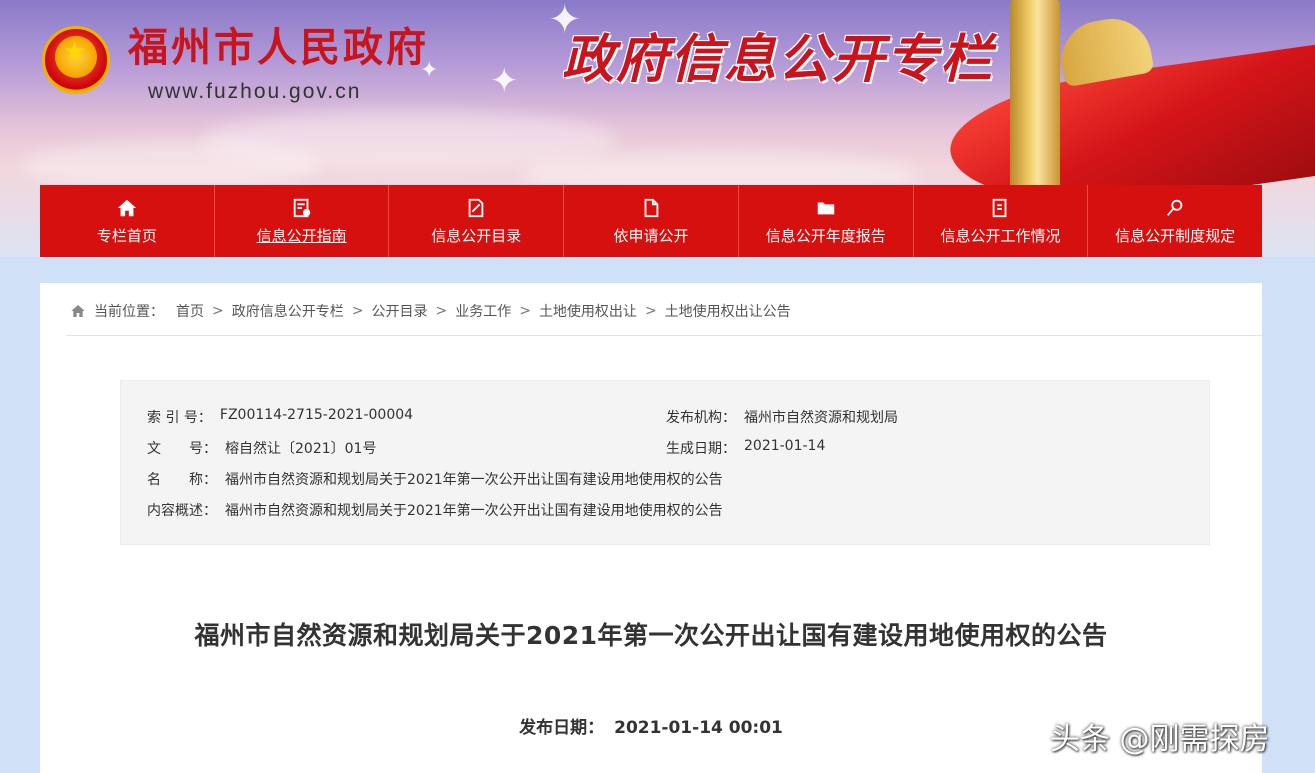 This screenshot has height=773, width=1315. I want to click on cloud-decoration, so click(170, 165).